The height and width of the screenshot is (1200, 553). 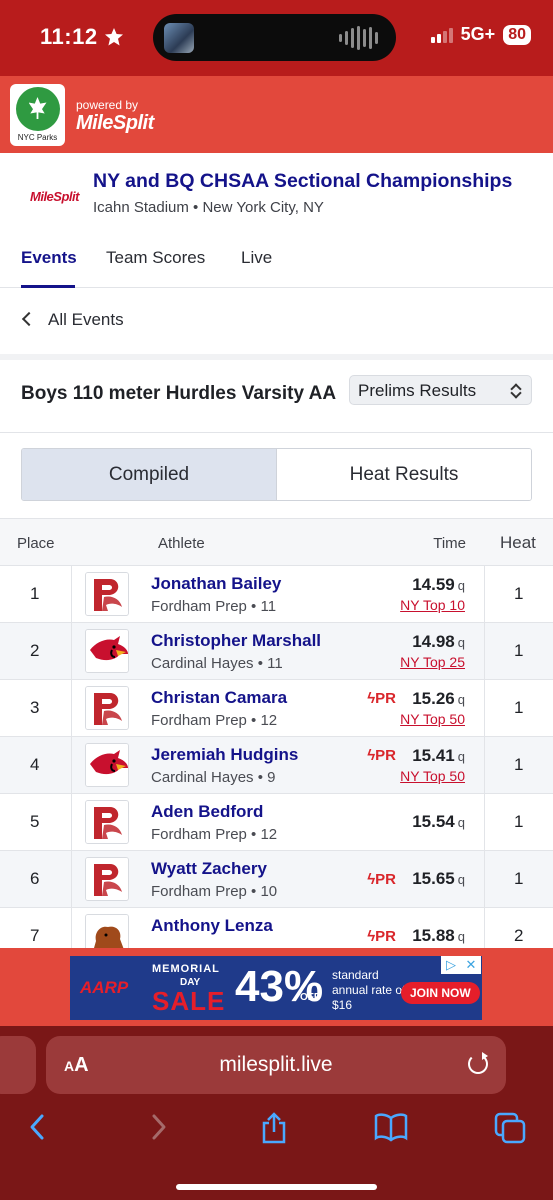 I want to click on athlete-name-link: Christopher Marshall, so click(x=236, y=641).